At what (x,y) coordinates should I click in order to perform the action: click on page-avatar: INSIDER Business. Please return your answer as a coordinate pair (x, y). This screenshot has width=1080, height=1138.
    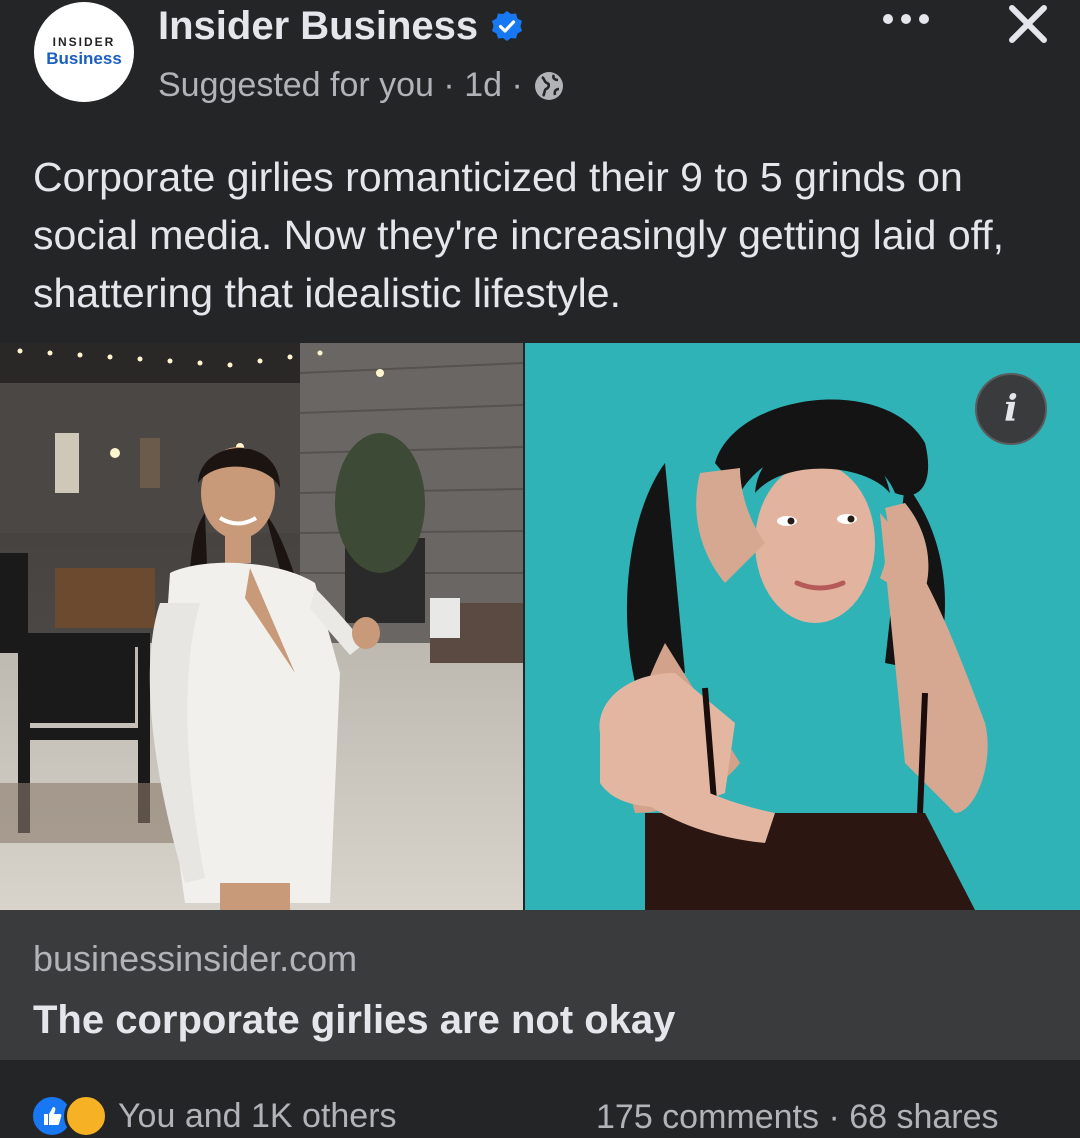
    Looking at the image, I should click on (84, 52).